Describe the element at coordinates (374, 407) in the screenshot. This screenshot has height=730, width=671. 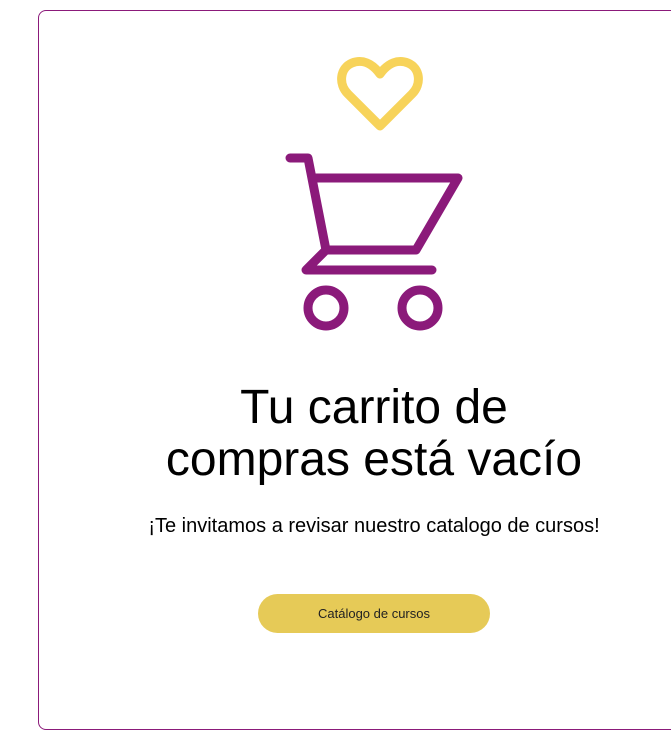
I see `title-line-1: Tu carrito de` at that location.